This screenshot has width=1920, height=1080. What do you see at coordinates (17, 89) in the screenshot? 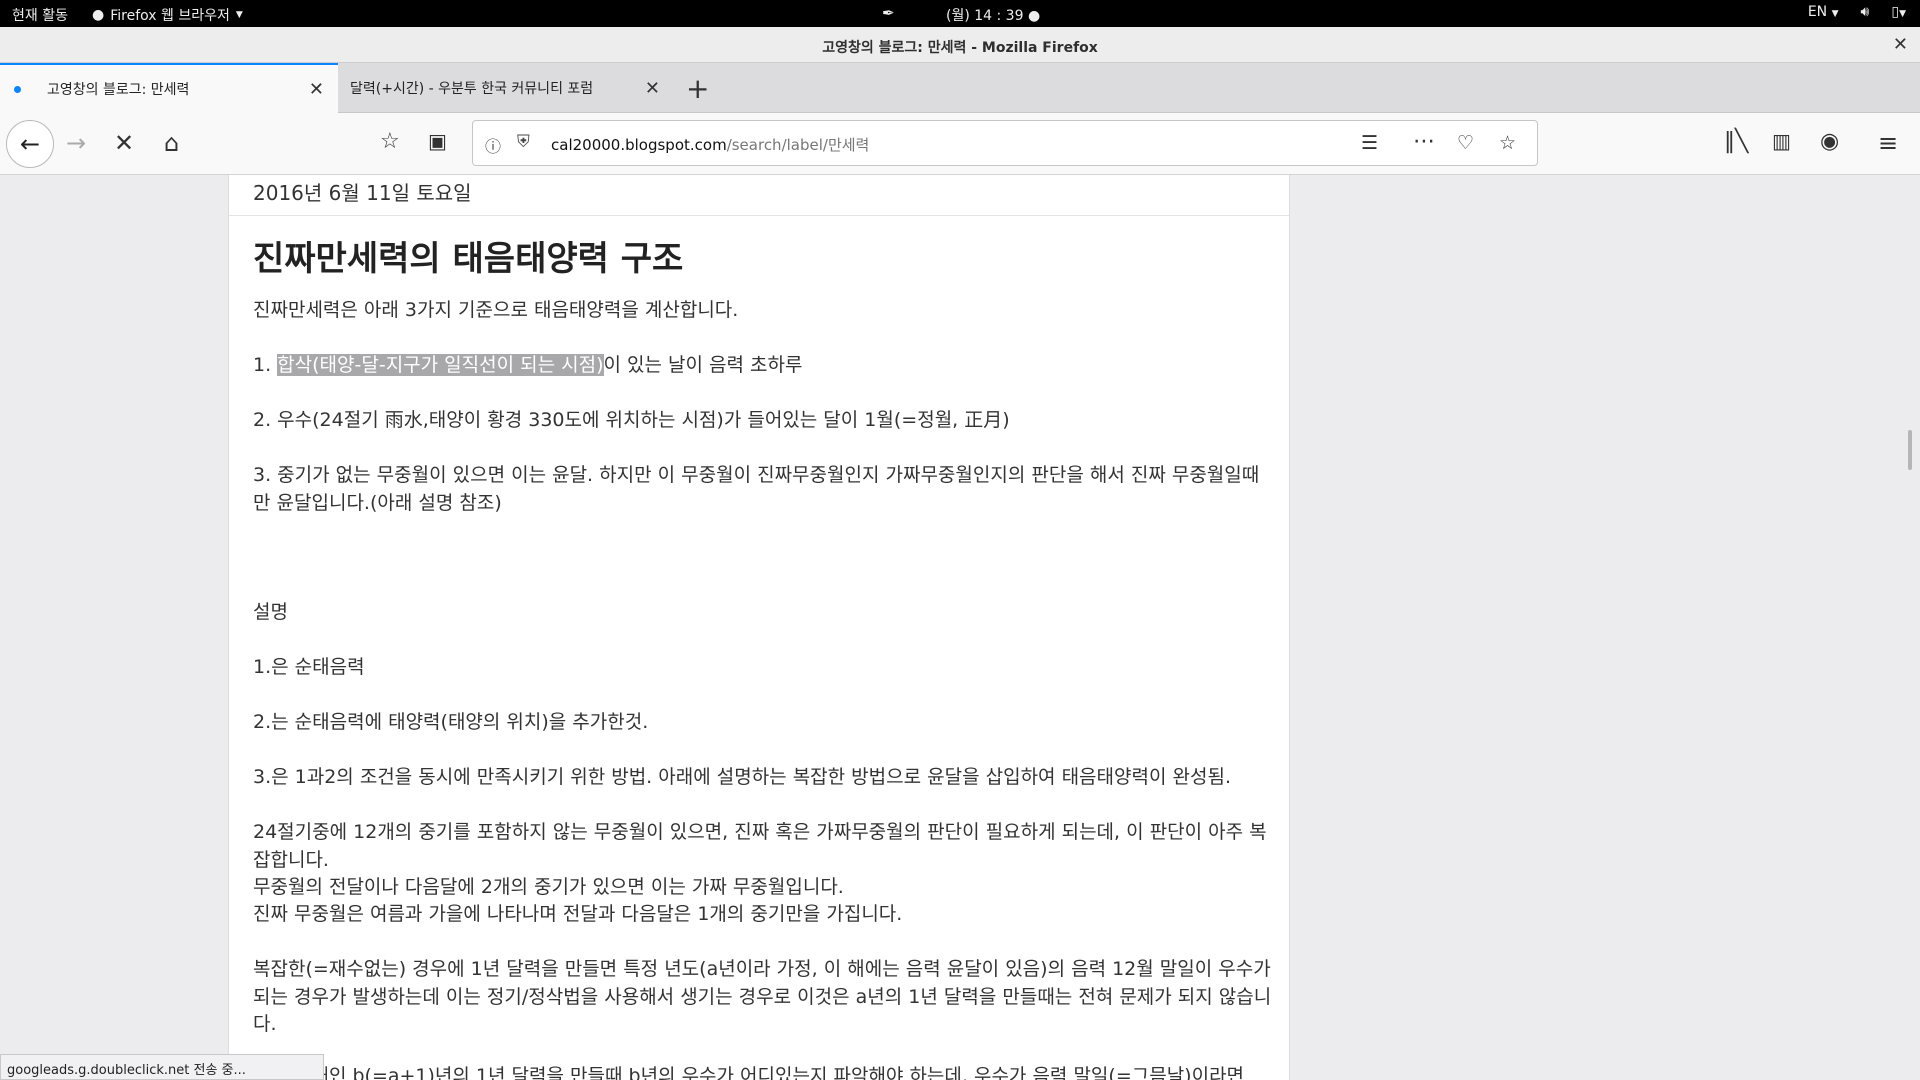
I see `loading-dot-icon` at bounding box center [17, 89].